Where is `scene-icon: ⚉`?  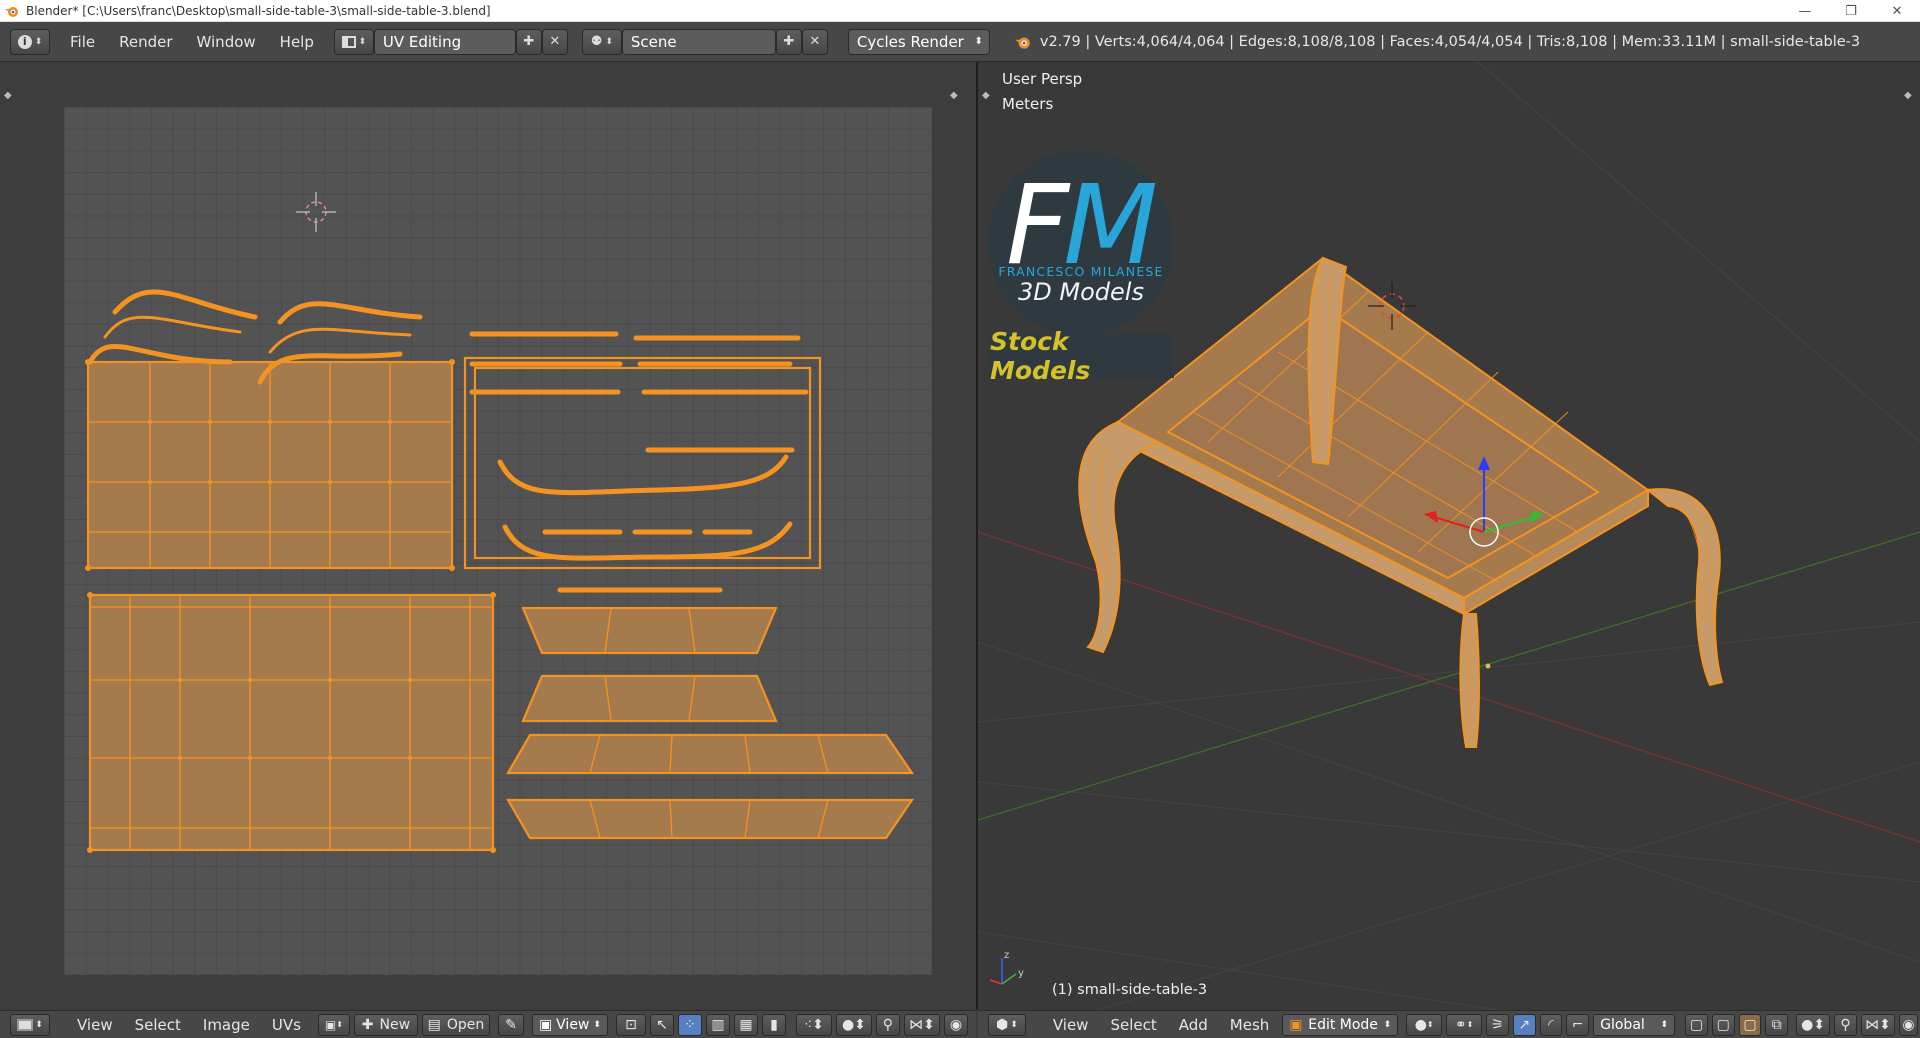
scene-icon: ⚉ is located at coordinates (596, 41).